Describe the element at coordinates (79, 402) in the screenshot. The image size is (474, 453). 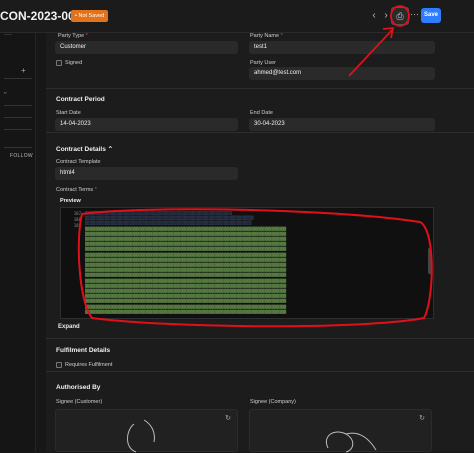
I see `signee-customer-label: Signee (Customer)` at that location.